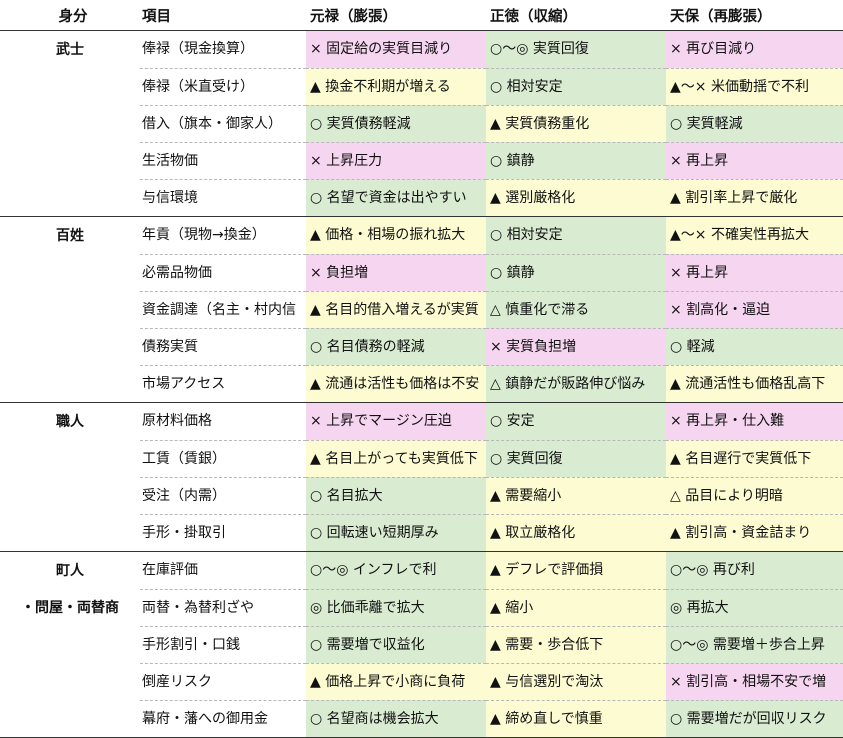 The width and height of the screenshot is (843, 738). I want to click on tenpo-cell: ▲ 流通活性も価格乱高下, so click(754, 383).